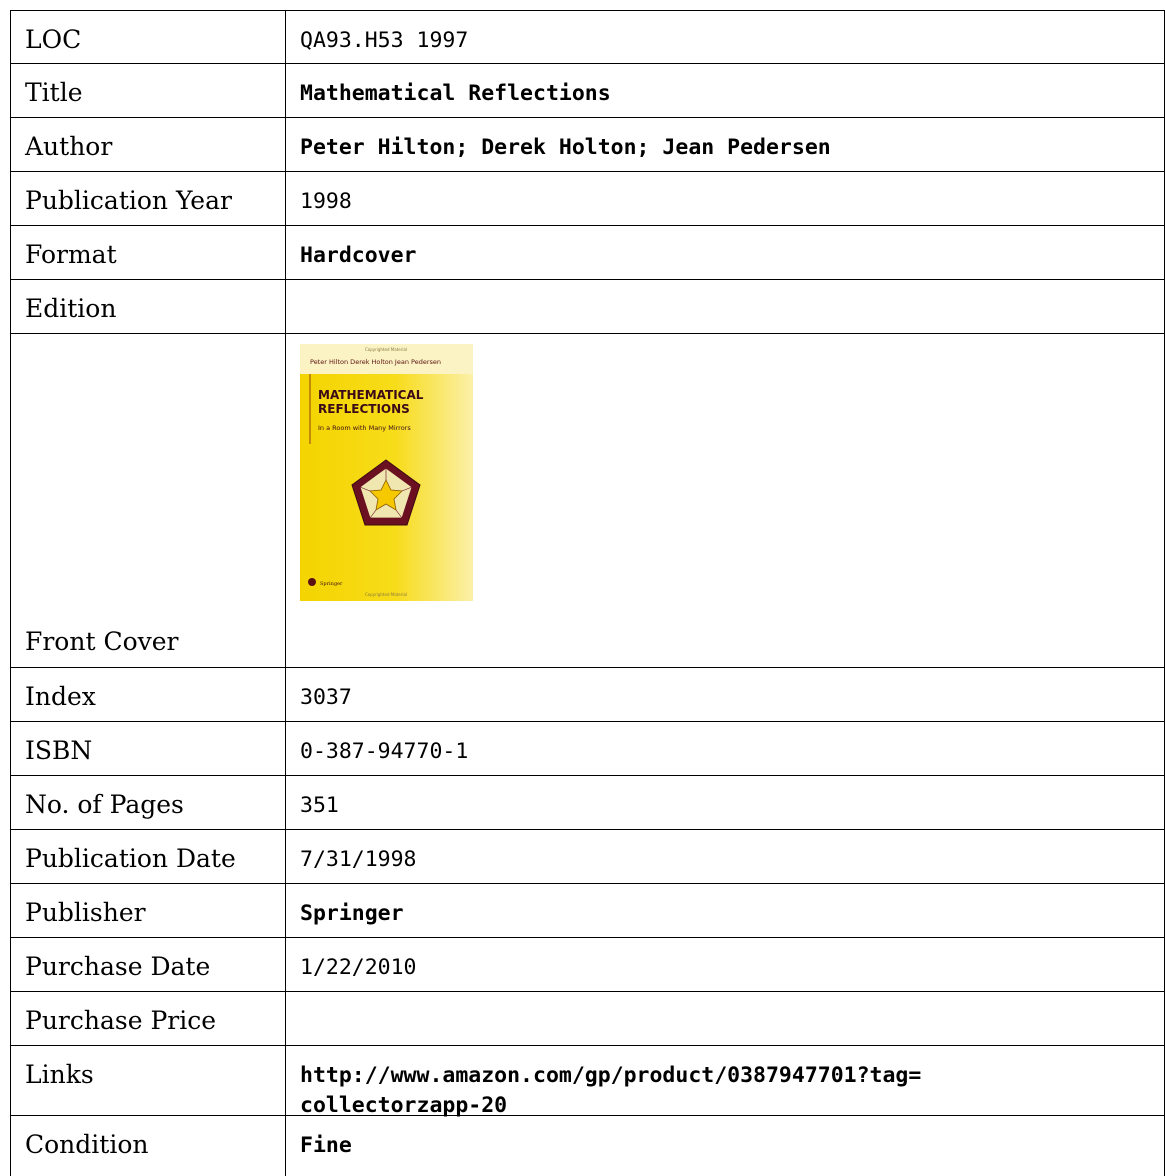  I want to click on row-title: Title Mathematical Reflections, so click(587, 91).